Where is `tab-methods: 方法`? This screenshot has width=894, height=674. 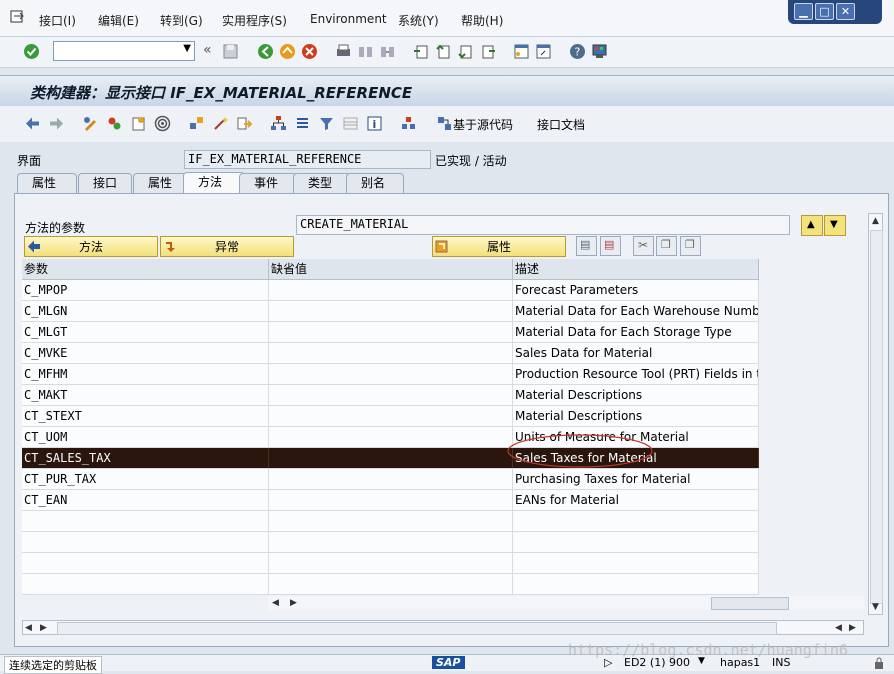
tab-methods: 方法 is located at coordinates (214, 183).